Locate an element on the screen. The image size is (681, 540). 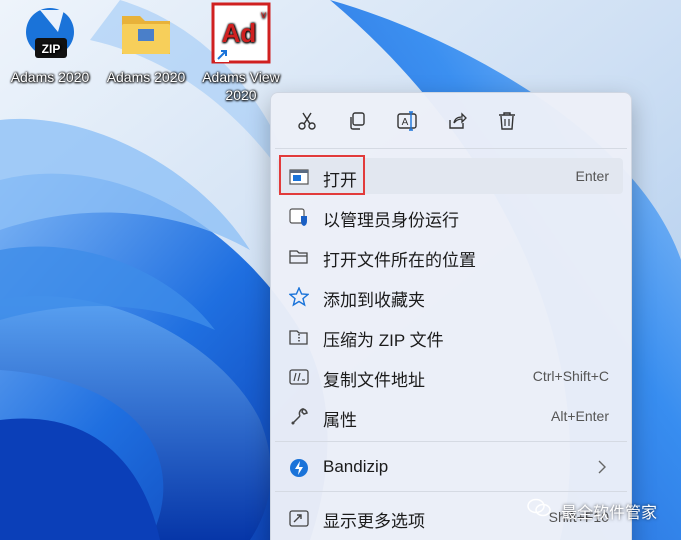
desktop-icon-adams-zip: ZIP Adams 2020 is located at coordinates (50, 44).